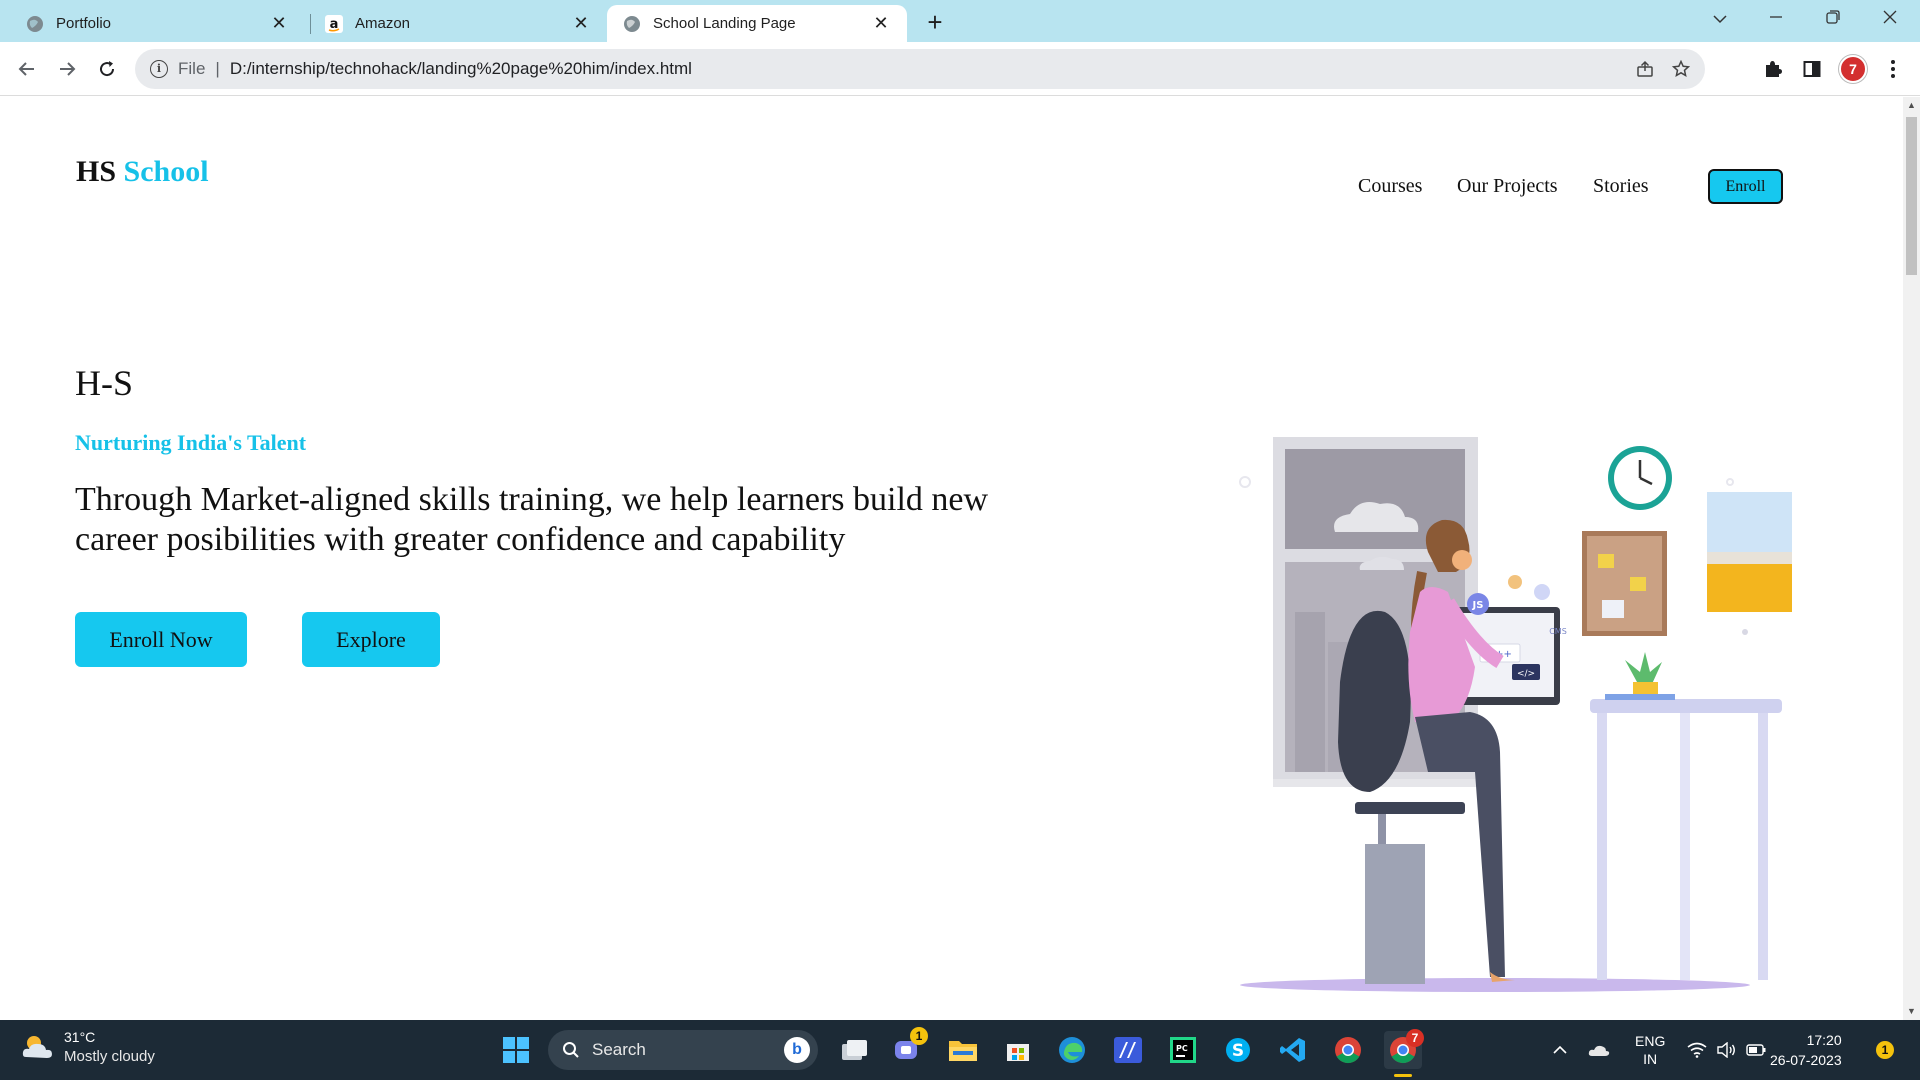  What do you see at coordinates (1890, 20) in the screenshot?
I see `close-window-button` at bounding box center [1890, 20].